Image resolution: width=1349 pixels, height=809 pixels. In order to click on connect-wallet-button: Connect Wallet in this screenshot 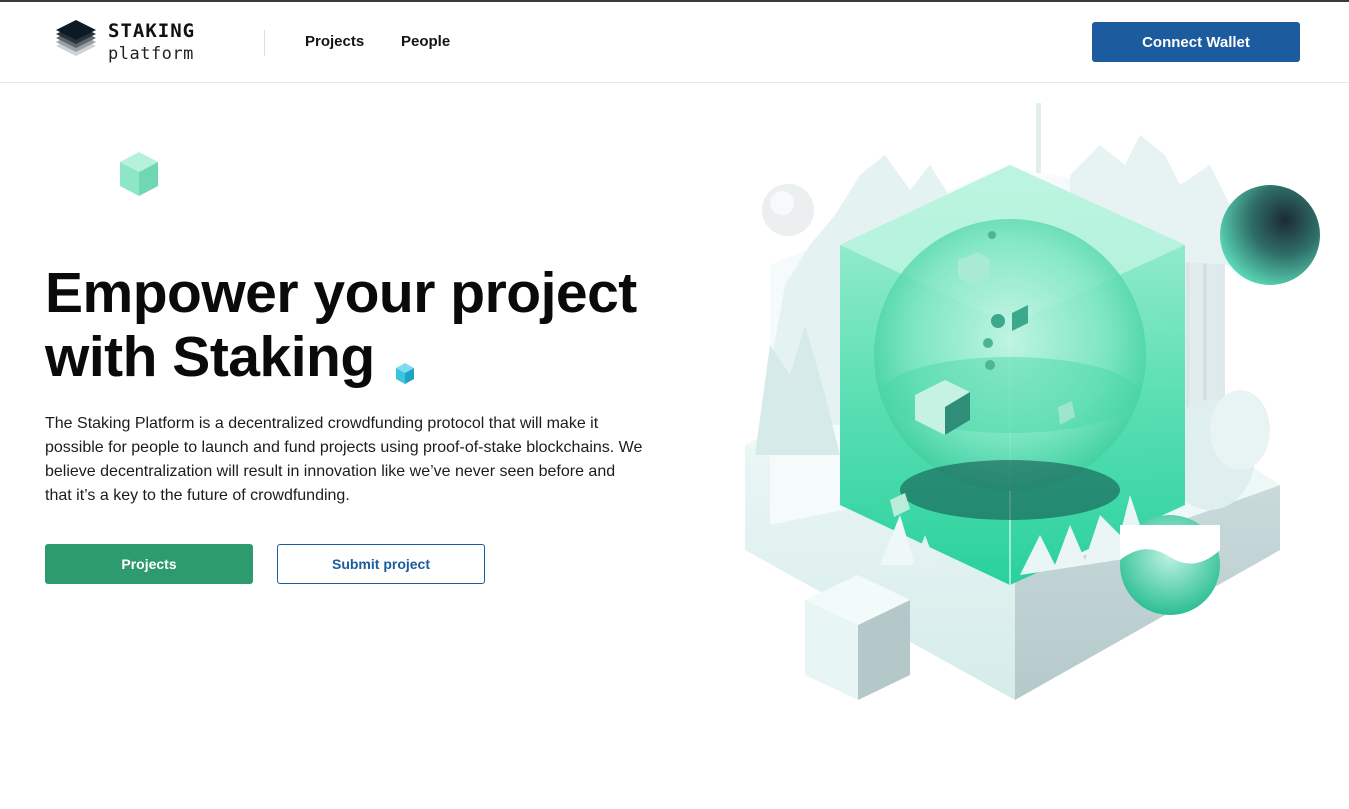, I will do `click(1196, 42)`.